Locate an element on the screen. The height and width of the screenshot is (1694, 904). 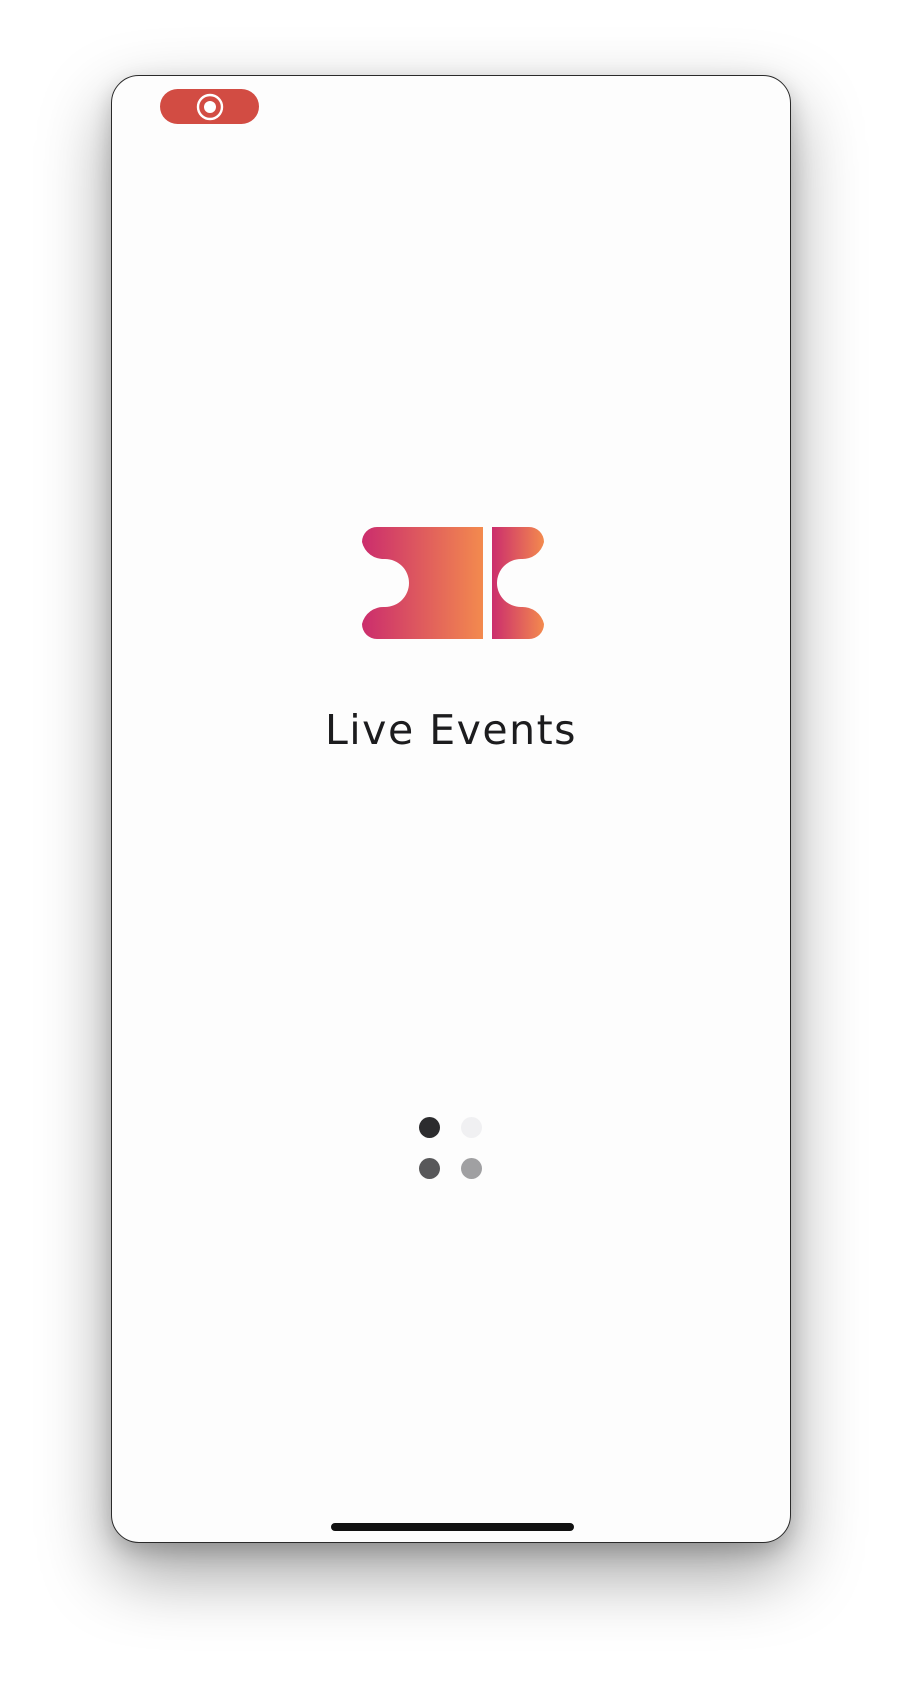
ticket-icon is located at coordinates (453, 583).